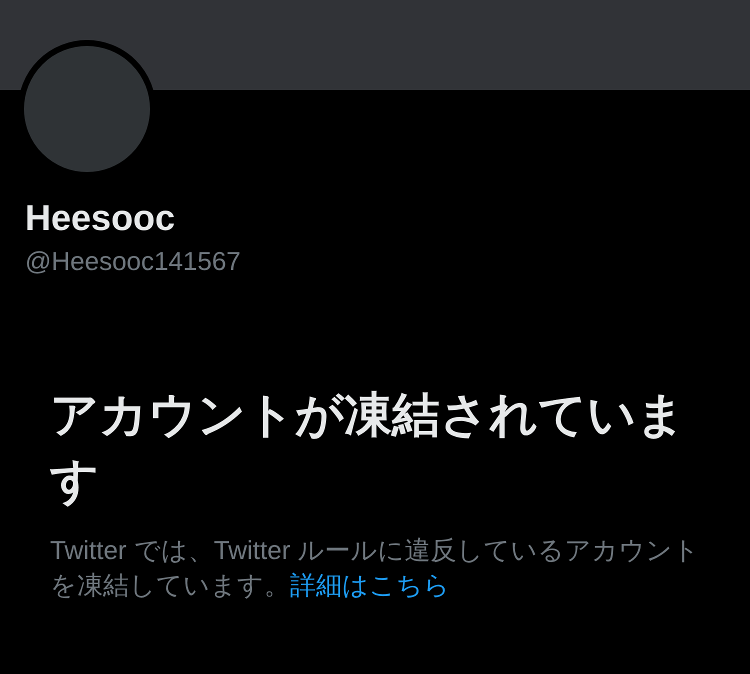 The image size is (750, 674). I want to click on learn-more-link: 詳細はこちら, so click(370, 585).